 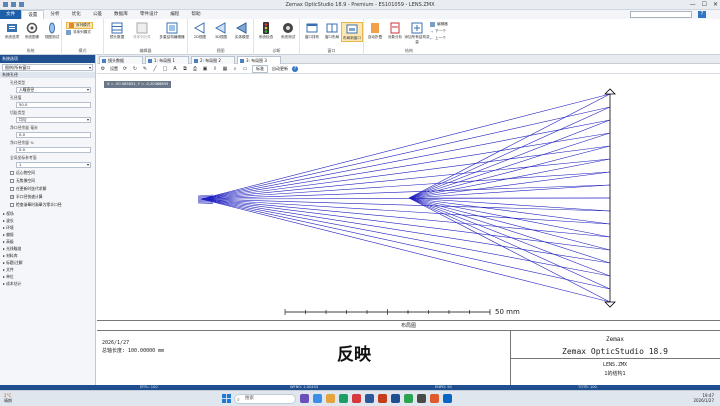 I want to click on tab-file: 文件, so click(x=11, y=14).